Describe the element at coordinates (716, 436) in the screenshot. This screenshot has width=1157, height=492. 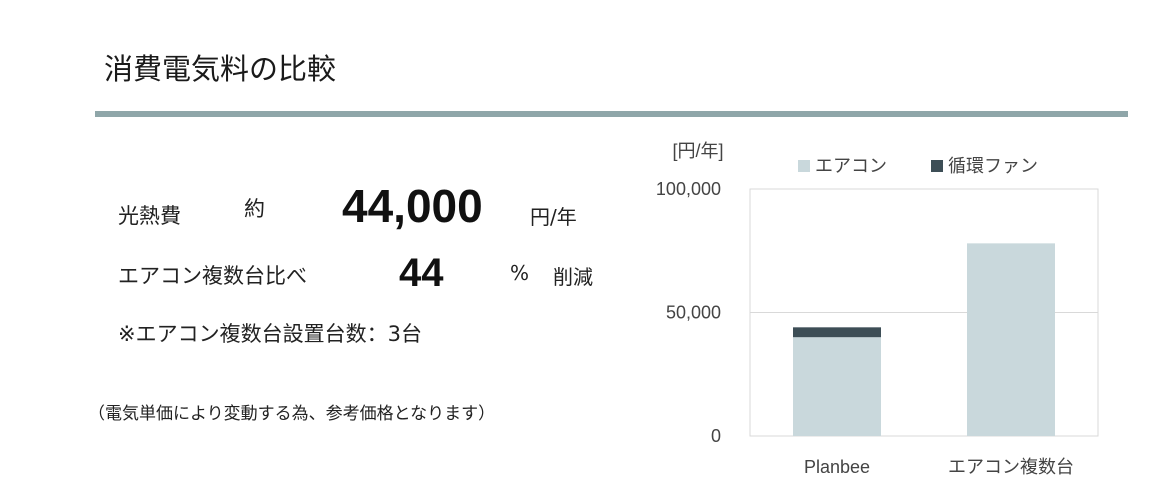
I see `y-tick-label: 0` at that location.